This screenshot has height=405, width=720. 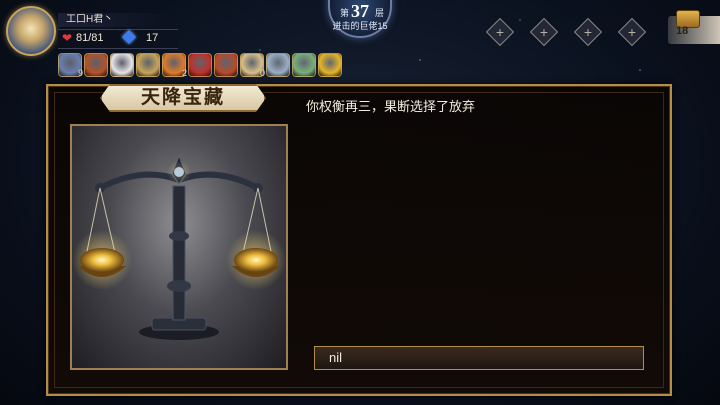 I want to click on scales-icon, so click(x=148, y=65).